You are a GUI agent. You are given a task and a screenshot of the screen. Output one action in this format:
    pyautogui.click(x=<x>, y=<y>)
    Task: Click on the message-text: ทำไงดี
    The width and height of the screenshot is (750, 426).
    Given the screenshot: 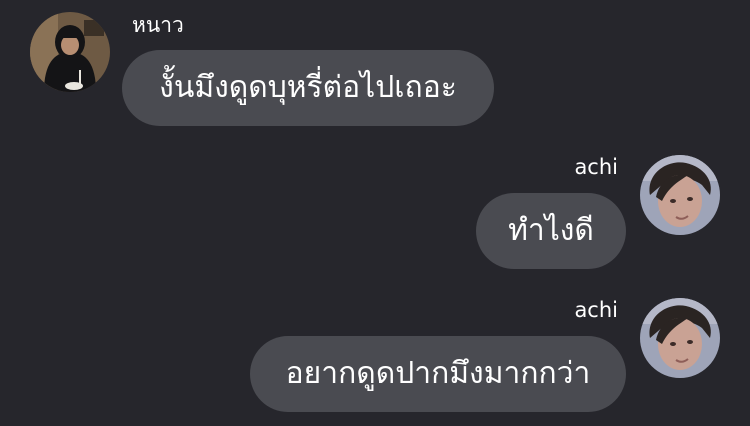 What is the action you would take?
    pyautogui.click(x=551, y=230)
    